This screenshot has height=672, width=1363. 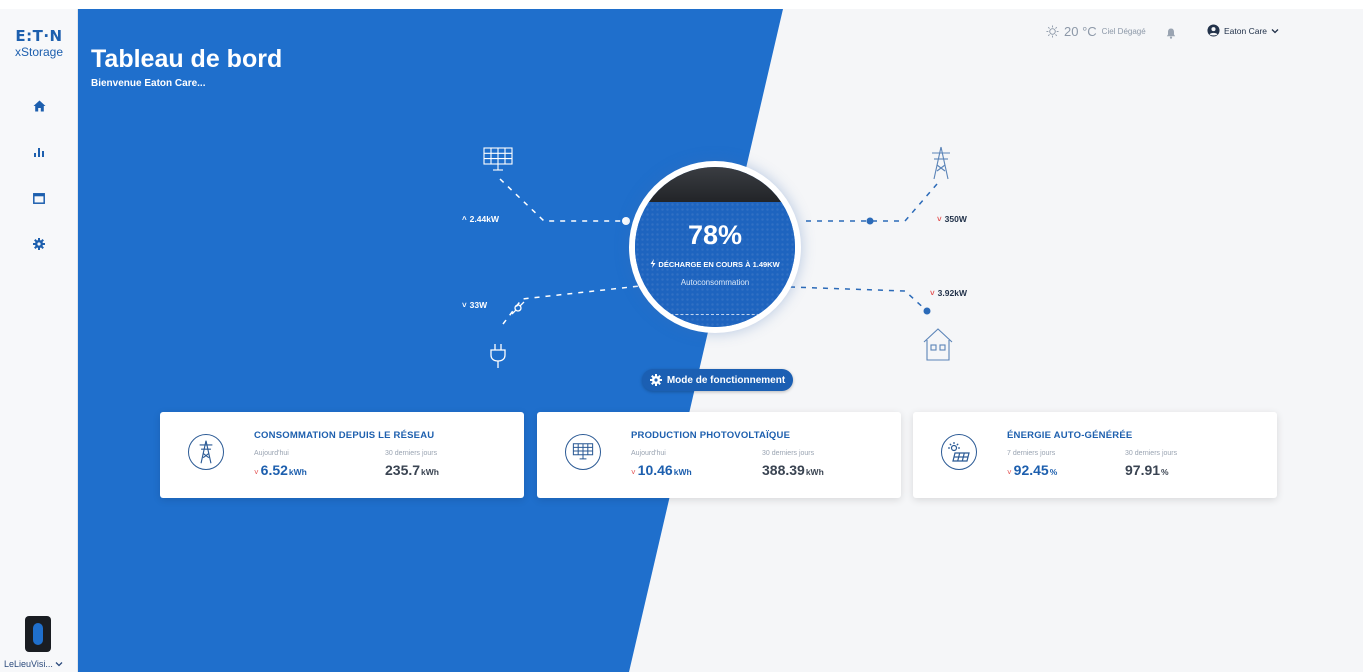 I want to click on grid-flow-line, so click(x=872, y=202).